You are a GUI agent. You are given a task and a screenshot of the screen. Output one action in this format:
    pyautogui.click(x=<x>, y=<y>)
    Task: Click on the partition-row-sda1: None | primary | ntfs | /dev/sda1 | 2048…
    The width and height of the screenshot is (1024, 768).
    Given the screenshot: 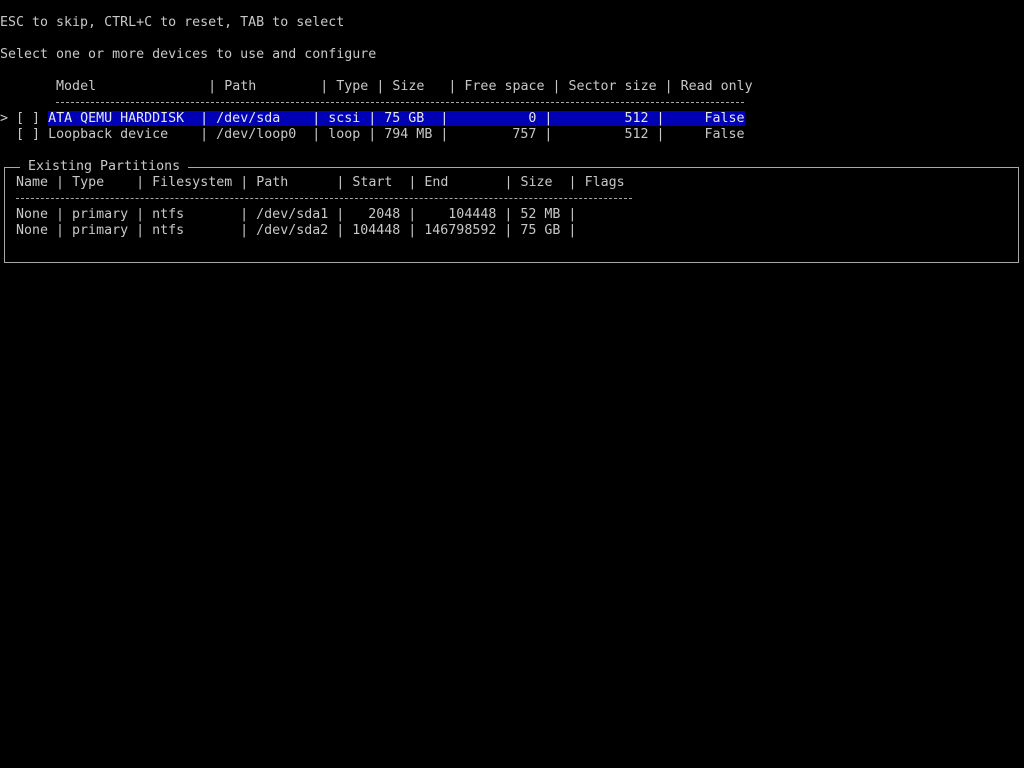 What is the action you would take?
    pyautogui.click(x=292, y=215)
    